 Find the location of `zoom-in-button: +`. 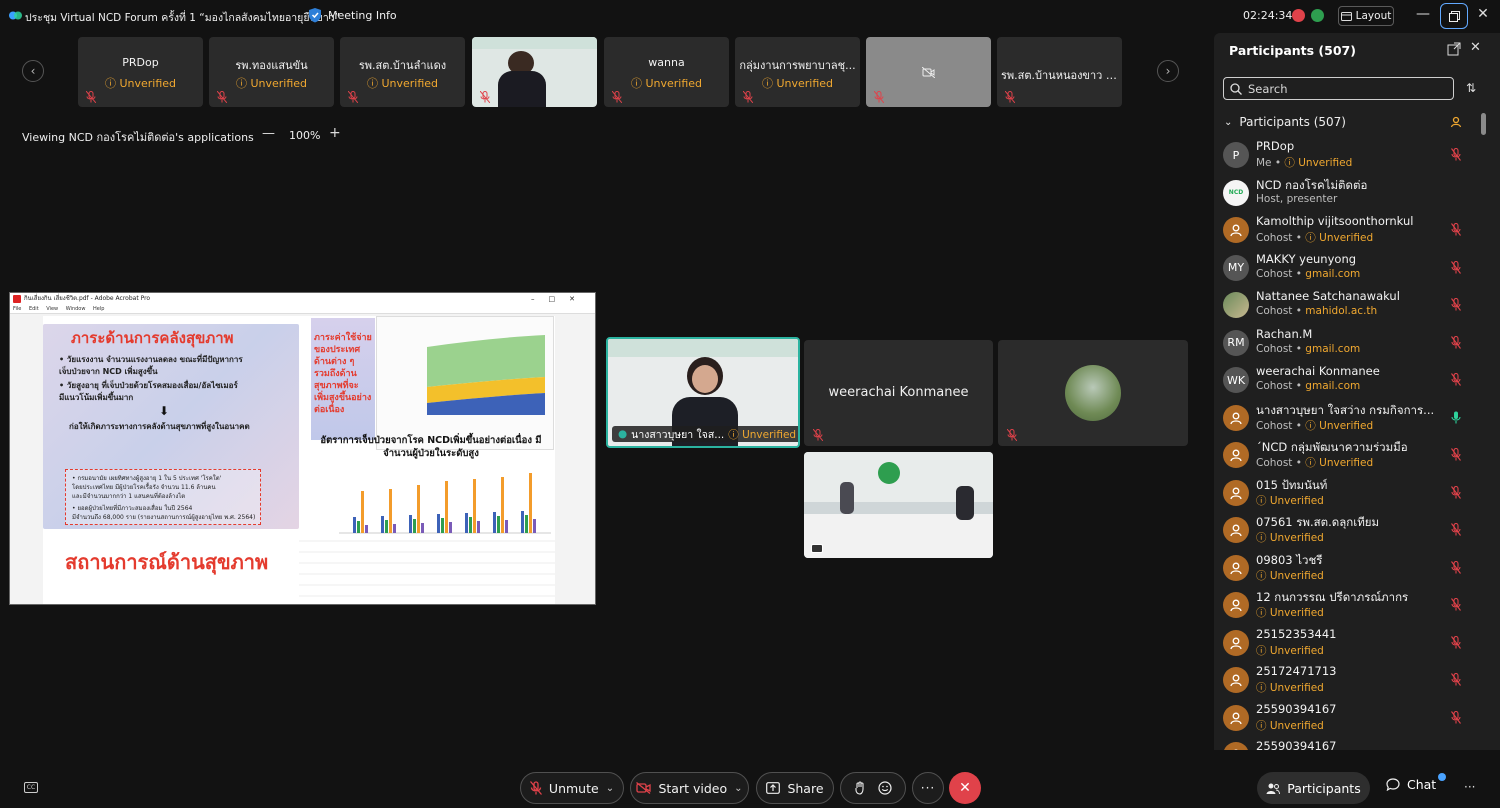

zoom-in-button: + is located at coordinates (335, 133).